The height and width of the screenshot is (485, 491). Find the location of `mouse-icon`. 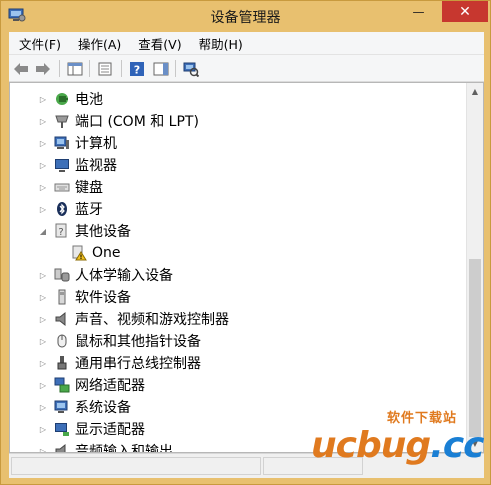

mouse-icon is located at coordinates (62, 341).